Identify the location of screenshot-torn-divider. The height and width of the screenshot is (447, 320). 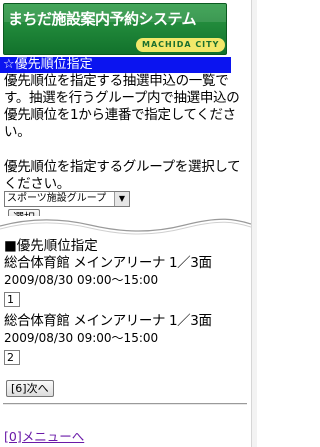
(125, 226).